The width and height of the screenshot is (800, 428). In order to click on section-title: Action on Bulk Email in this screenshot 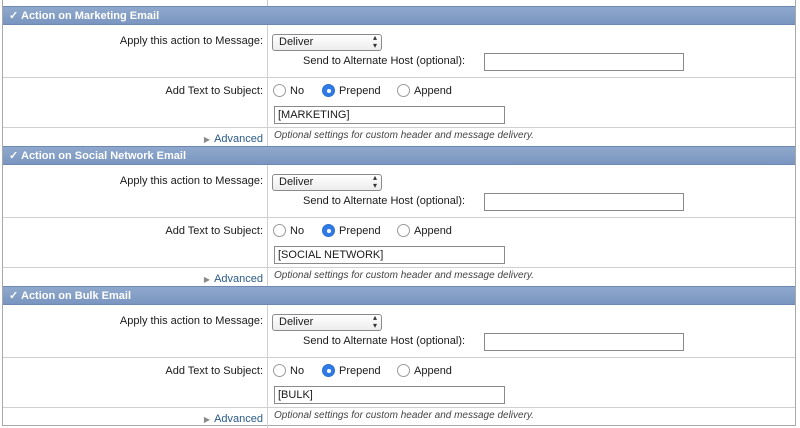, I will do `click(76, 296)`.